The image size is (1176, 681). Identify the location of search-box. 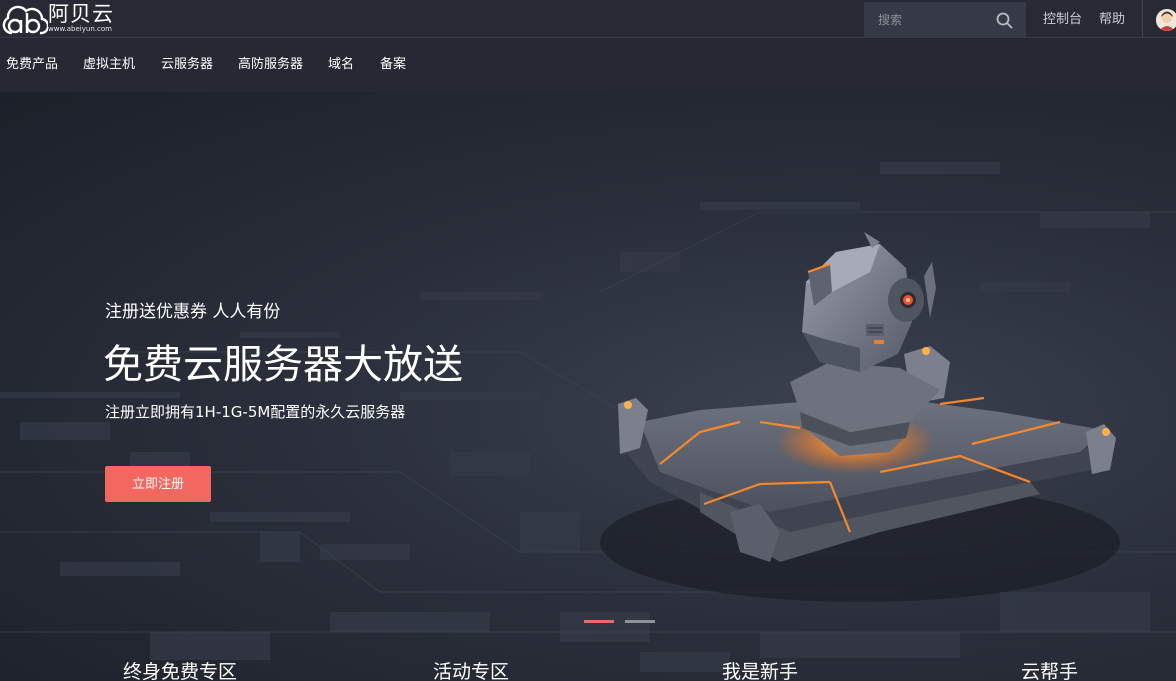
(945, 20).